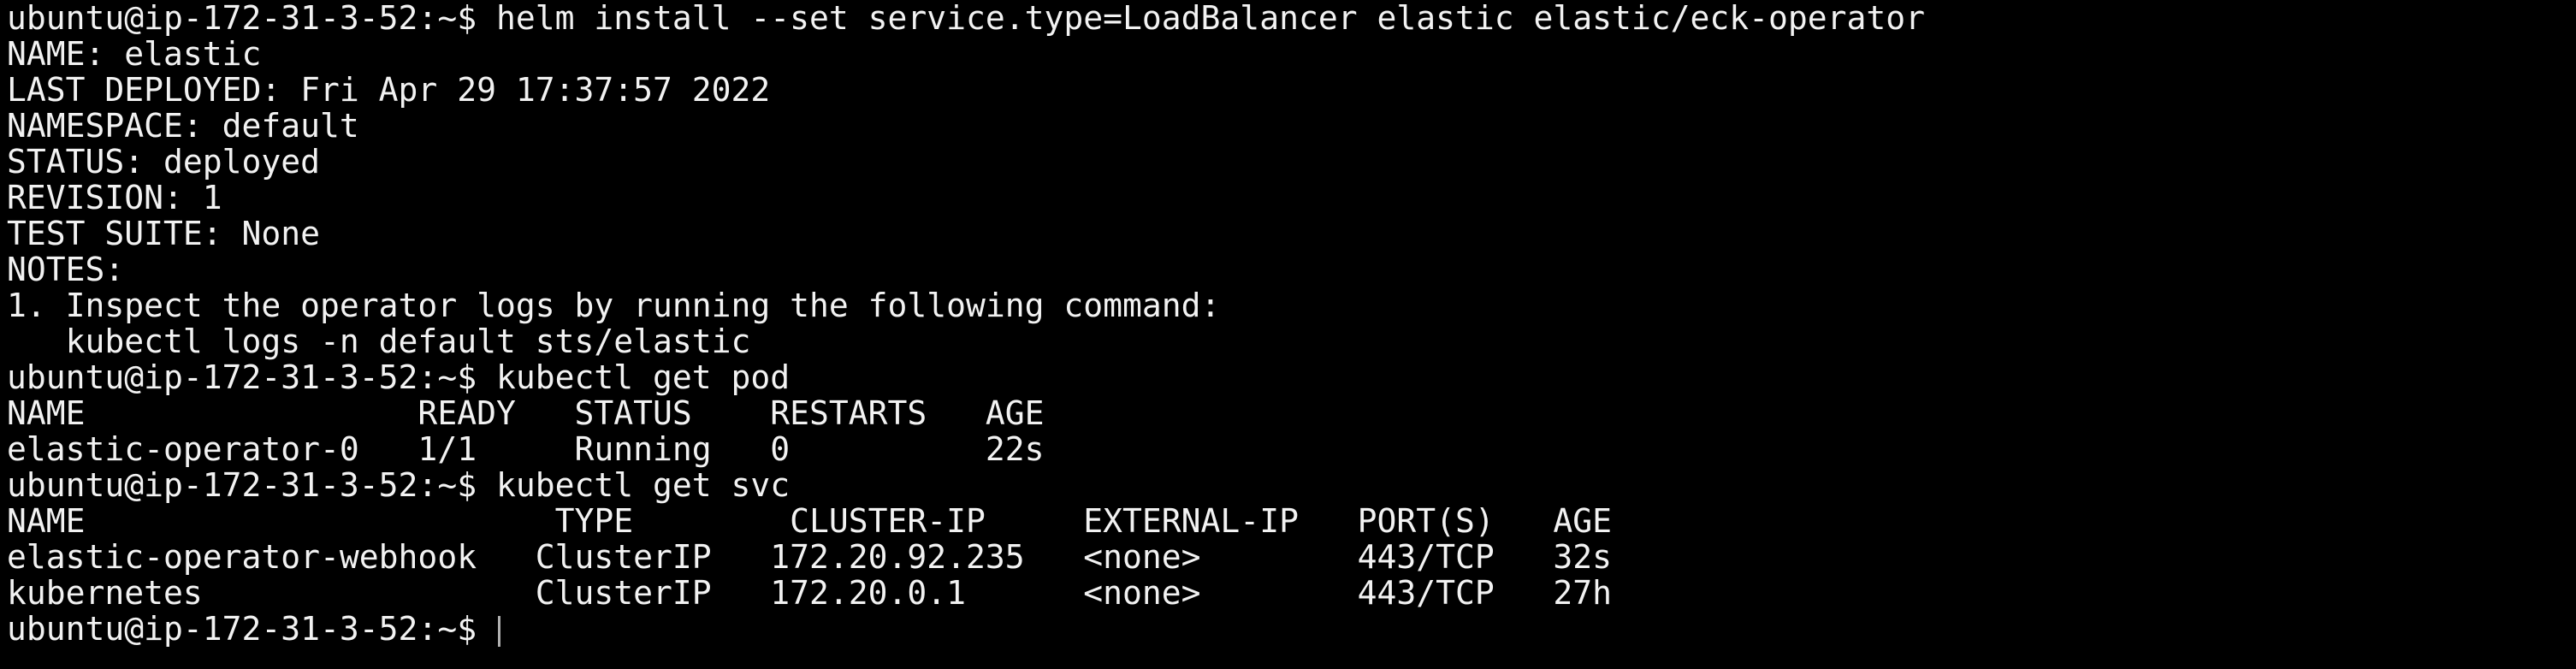 This screenshot has height=669, width=2576. Describe the element at coordinates (114, 197) in the screenshot. I see `terminal-line-revision: REVISION: 1` at that location.